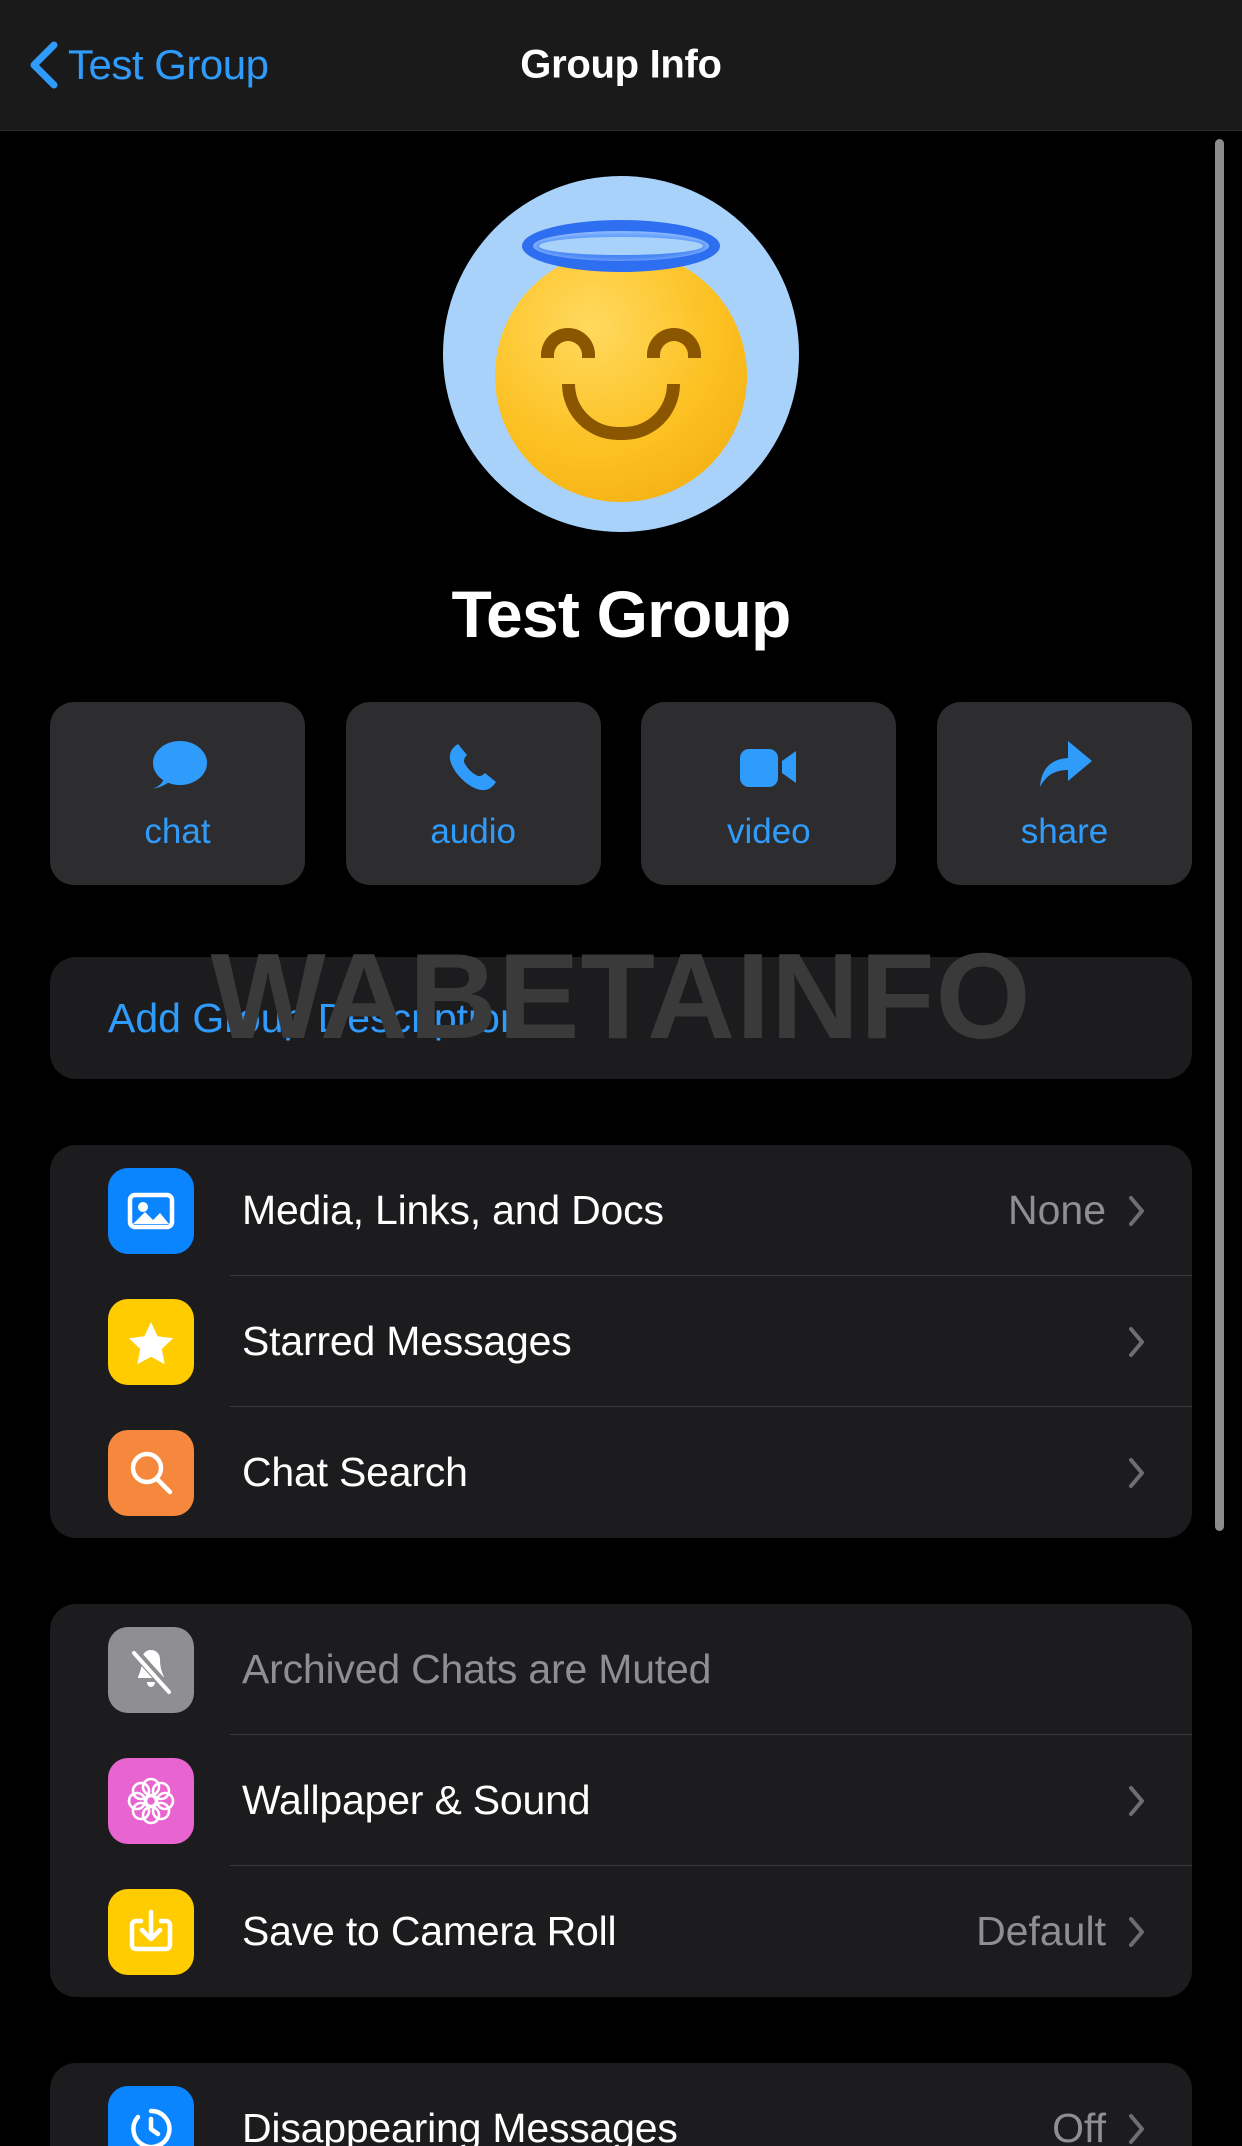 The height and width of the screenshot is (2146, 1242). Describe the element at coordinates (473, 831) in the screenshot. I see `audio-button-label: audio` at that location.